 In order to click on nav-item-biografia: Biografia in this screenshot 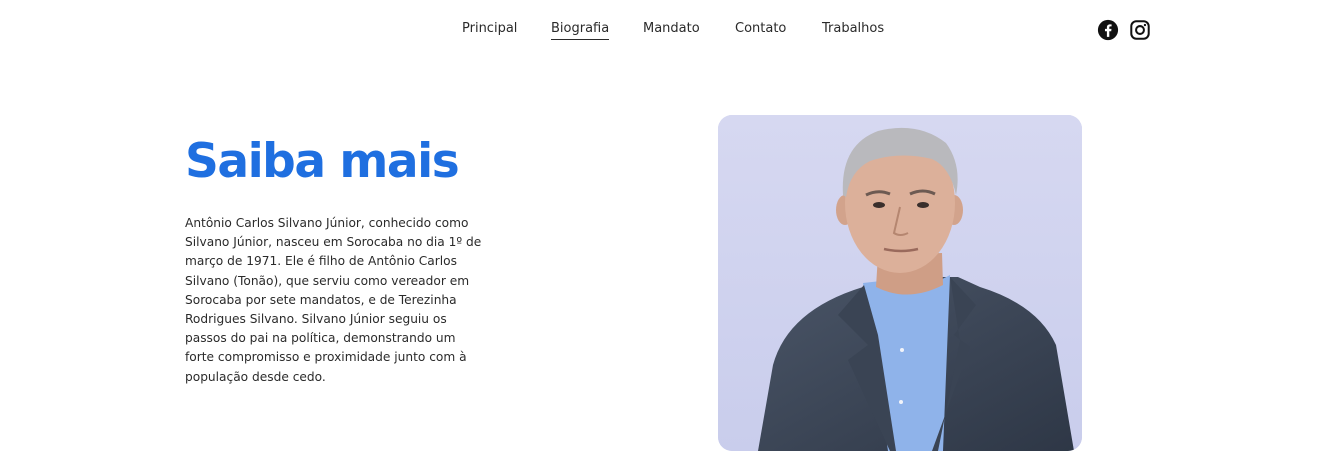, I will do `click(580, 30)`.